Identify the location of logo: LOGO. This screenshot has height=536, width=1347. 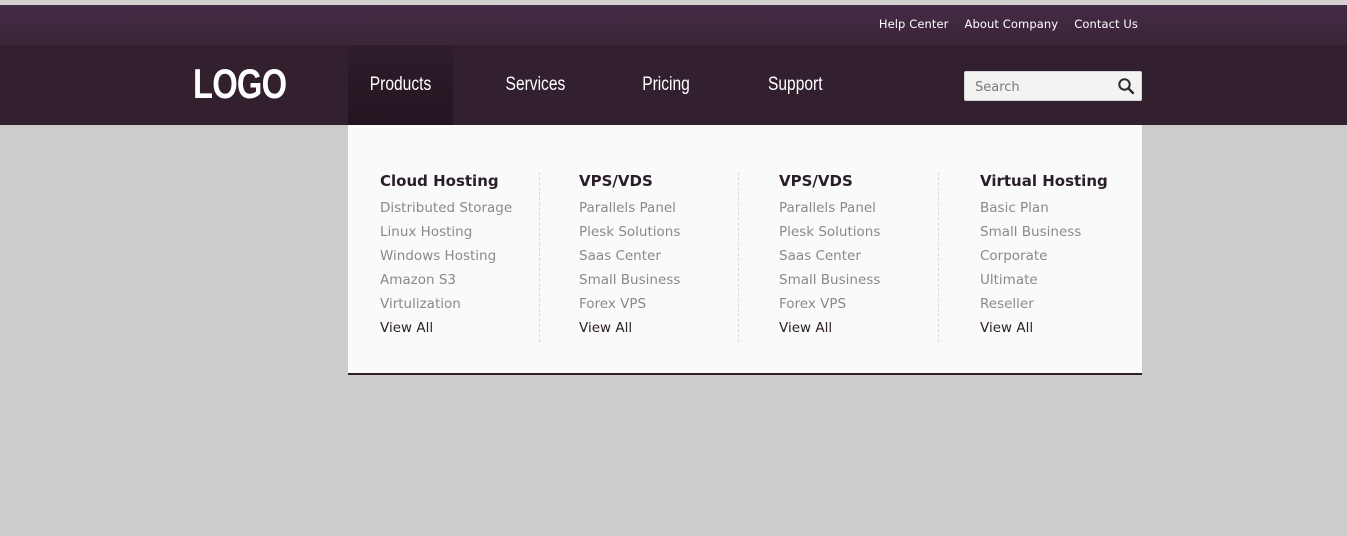
(240, 84).